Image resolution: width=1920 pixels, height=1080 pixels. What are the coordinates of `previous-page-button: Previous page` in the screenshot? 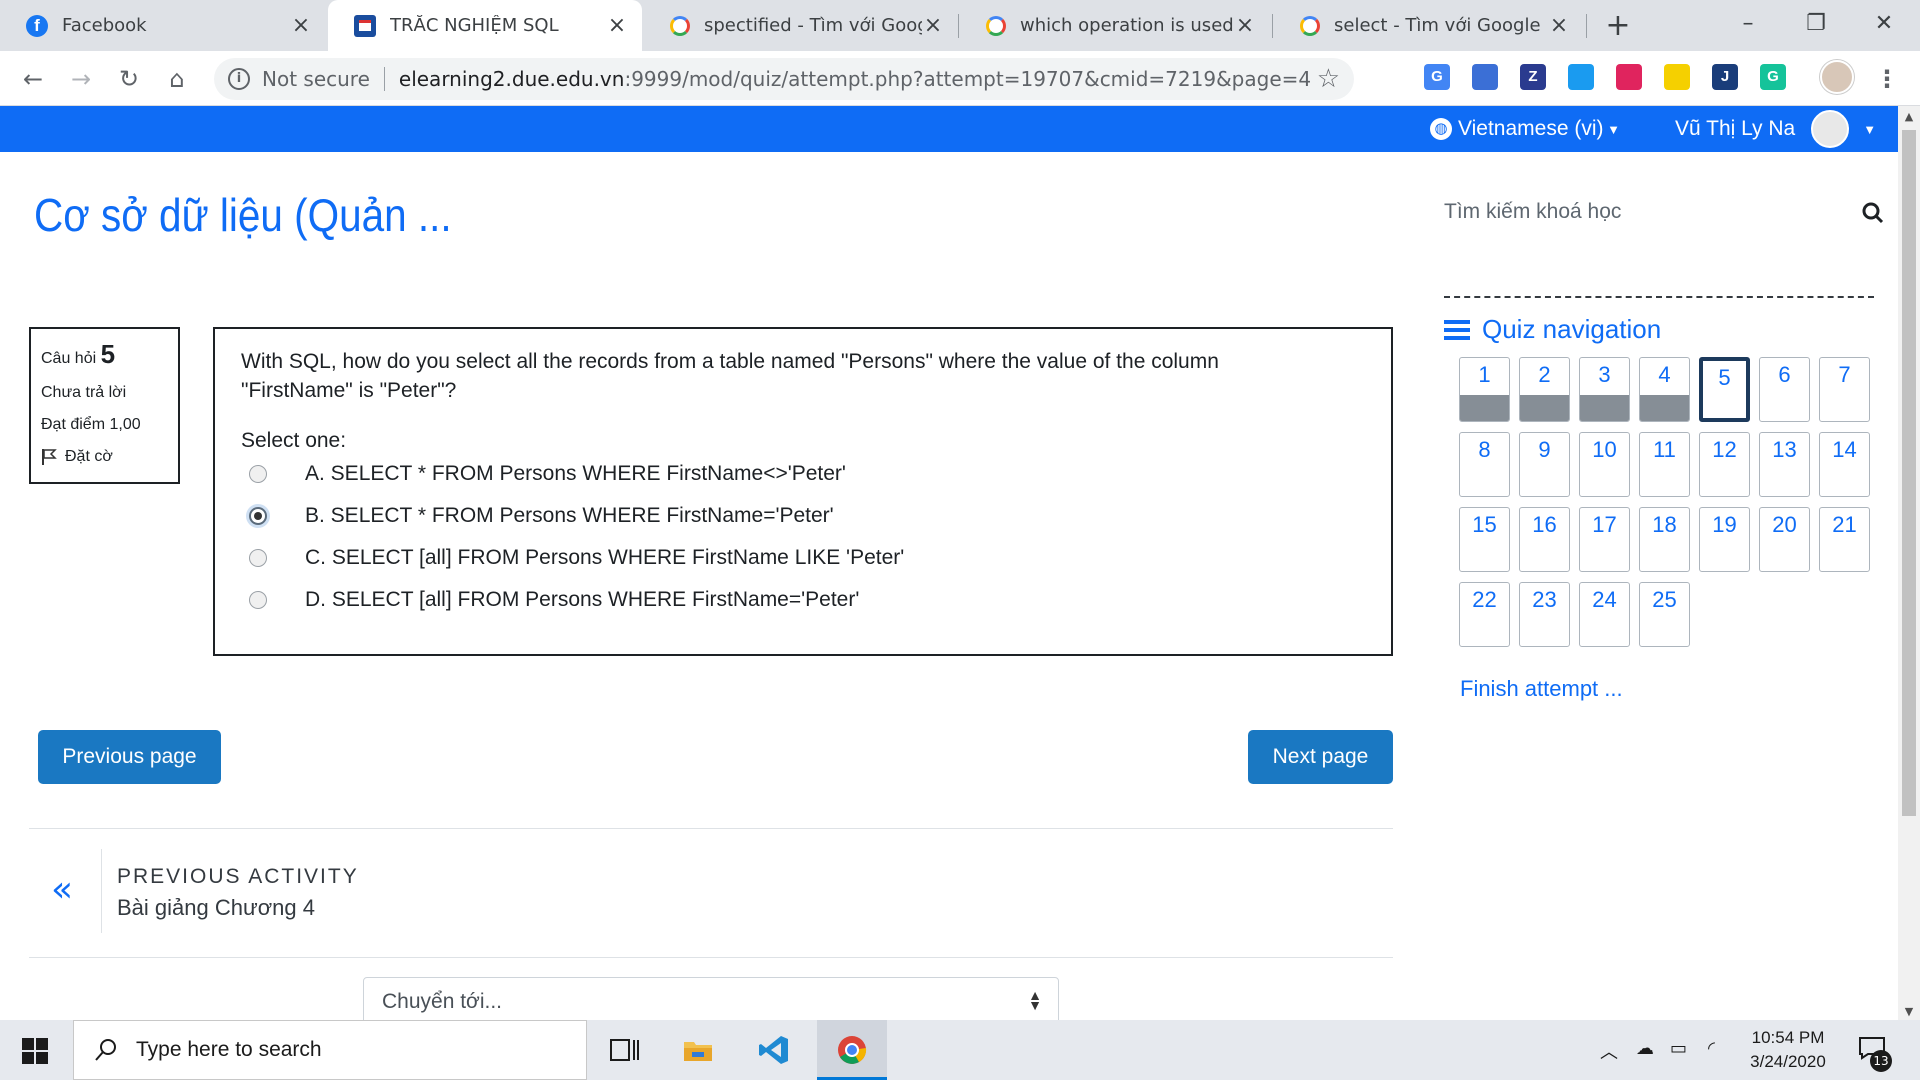 It's located at (129, 757).